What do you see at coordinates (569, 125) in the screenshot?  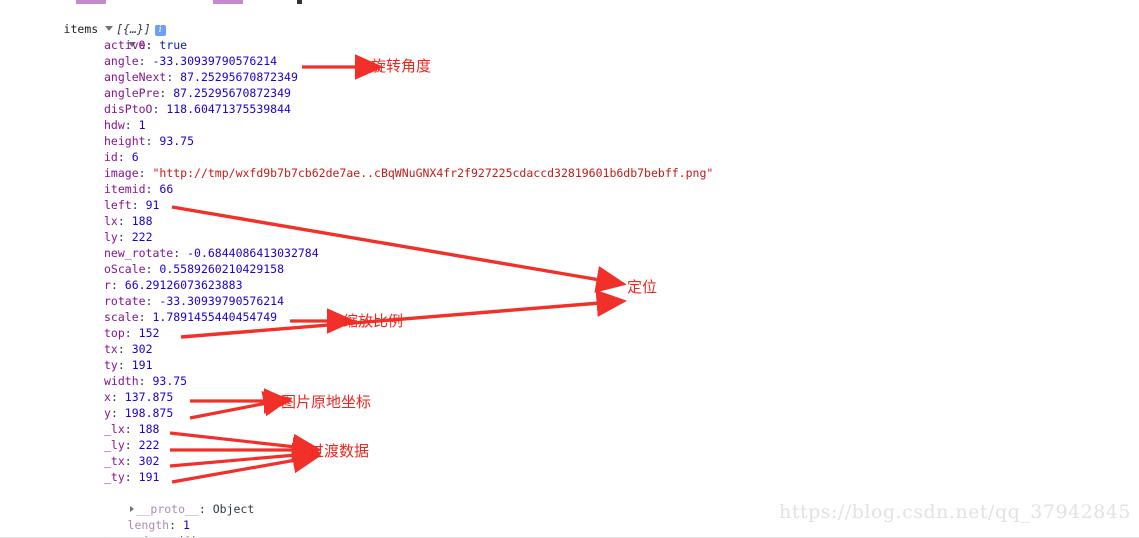 I see `property-row: hdw: 1` at bounding box center [569, 125].